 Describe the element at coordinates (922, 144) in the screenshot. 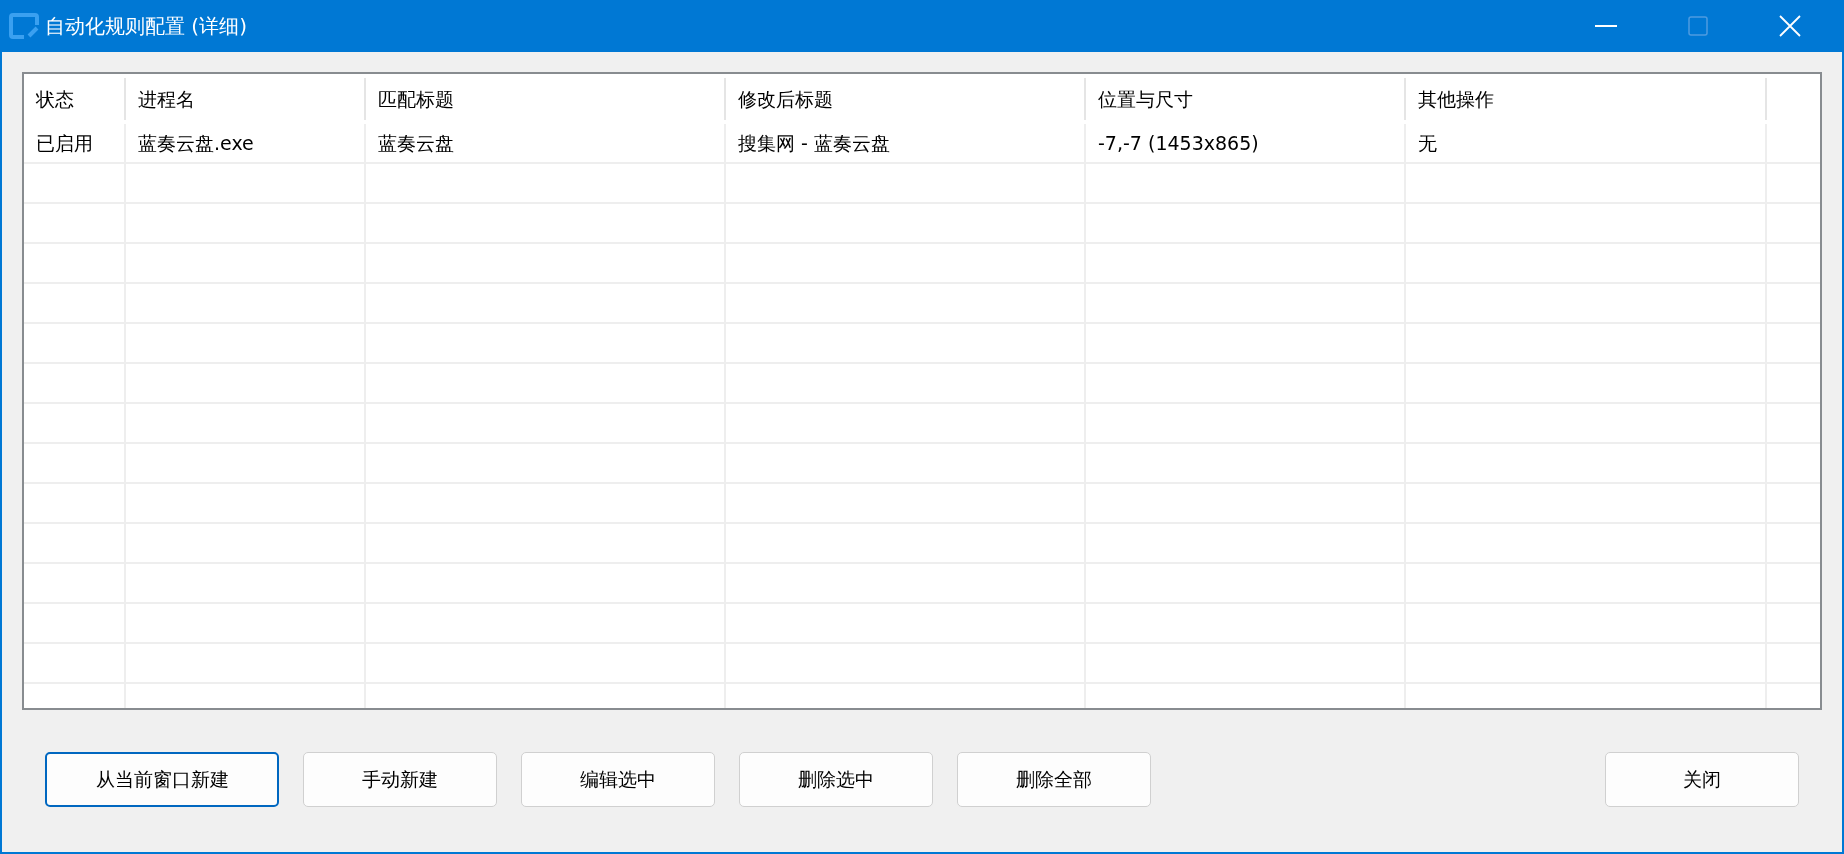

I see `table-row: 已启用 蓝奏云盘.exe 蓝奏云盘 搜集网 - 蓝奏云盘 -7,-7 (1453x865) 无` at that location.